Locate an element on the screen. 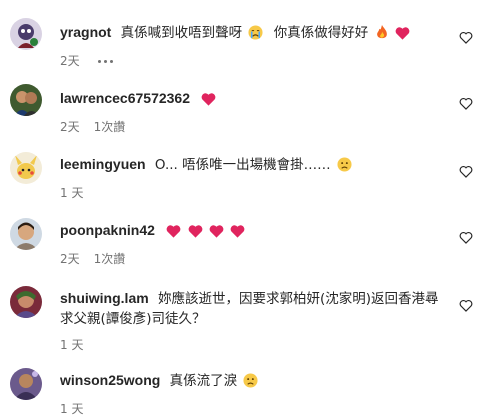 The width and height of the screenshot is (481, 416). comment-item: winson25wong 真係流了淚 1 天 is located at coordinates (240, 385).